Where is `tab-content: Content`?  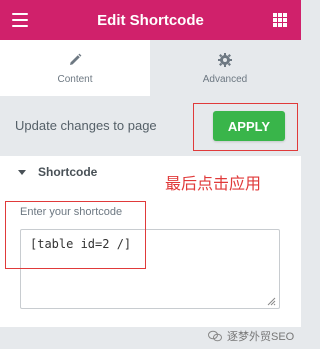
tab-content: Content is located at coordinates (75, 68).